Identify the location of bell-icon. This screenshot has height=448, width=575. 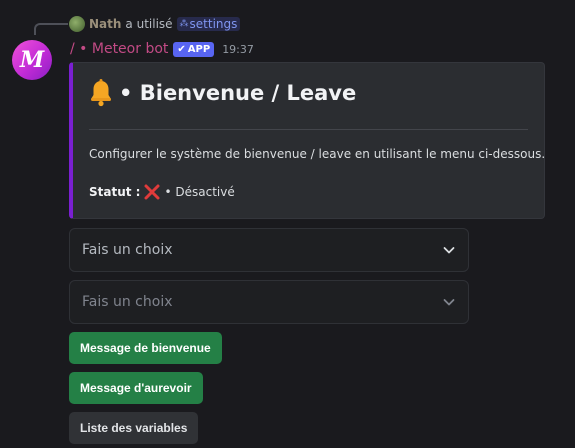
(101, 93).